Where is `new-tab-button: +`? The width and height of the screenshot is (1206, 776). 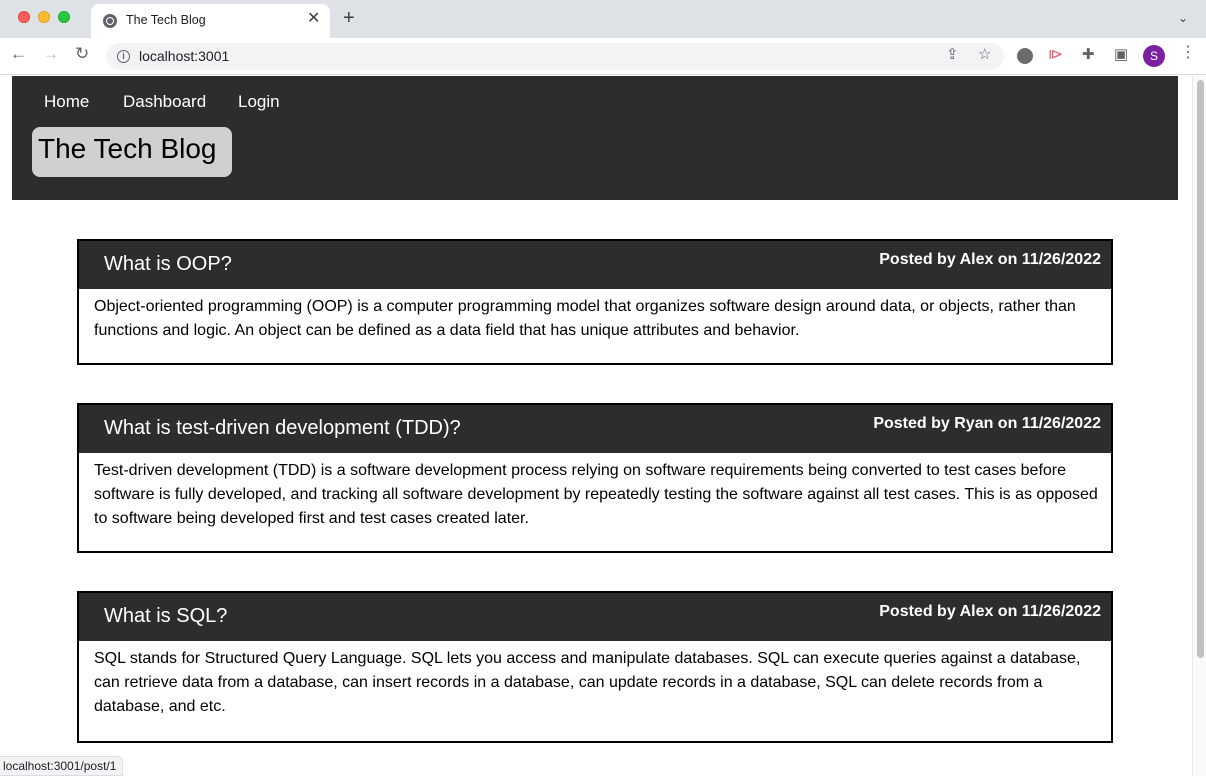 new-tab-button: + is located at coordinates (349, 18).